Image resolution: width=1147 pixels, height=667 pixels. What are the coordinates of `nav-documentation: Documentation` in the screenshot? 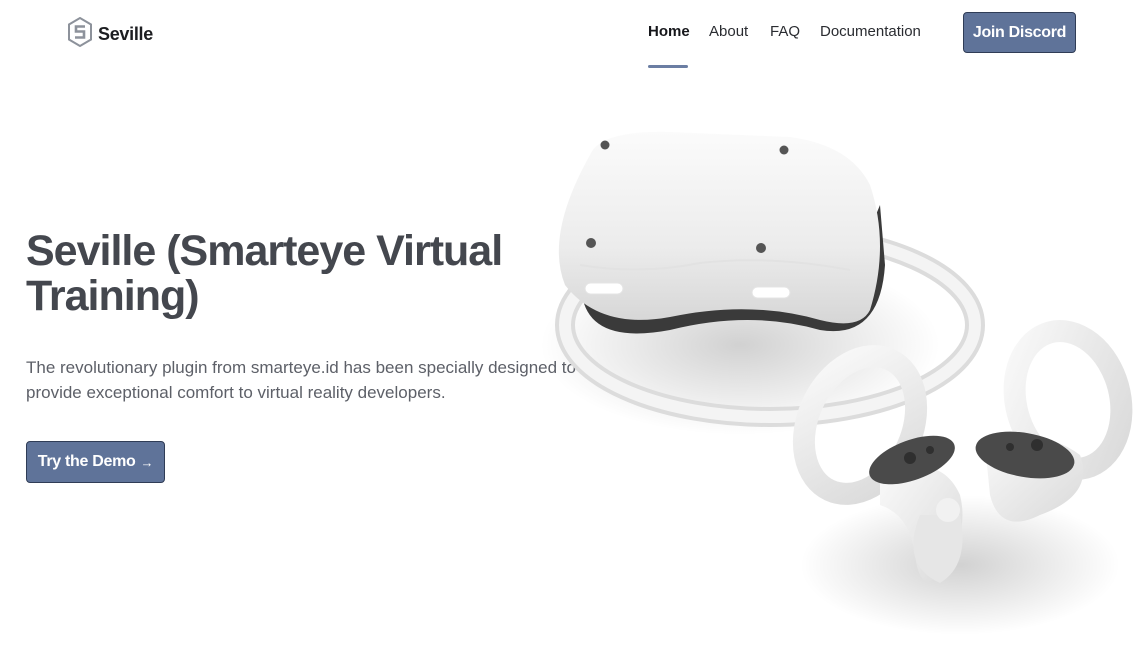 It's located at (870, 31).